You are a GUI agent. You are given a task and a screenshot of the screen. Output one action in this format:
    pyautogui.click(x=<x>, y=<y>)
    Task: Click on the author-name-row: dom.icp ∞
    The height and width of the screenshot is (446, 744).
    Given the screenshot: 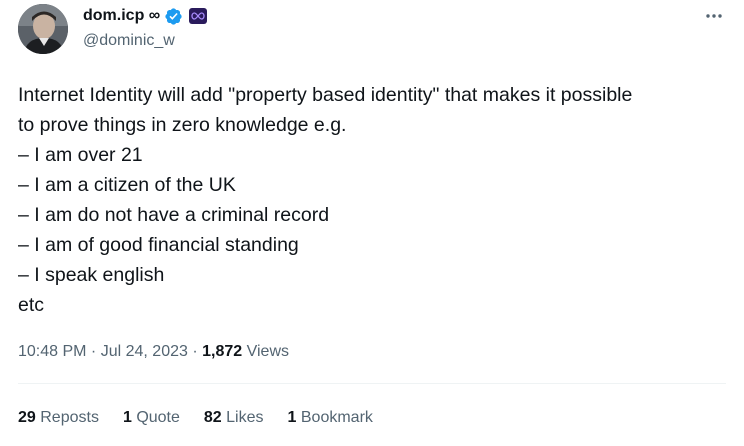 What is the action you would take?
    pyautogui.click(x=145, y=16)
    